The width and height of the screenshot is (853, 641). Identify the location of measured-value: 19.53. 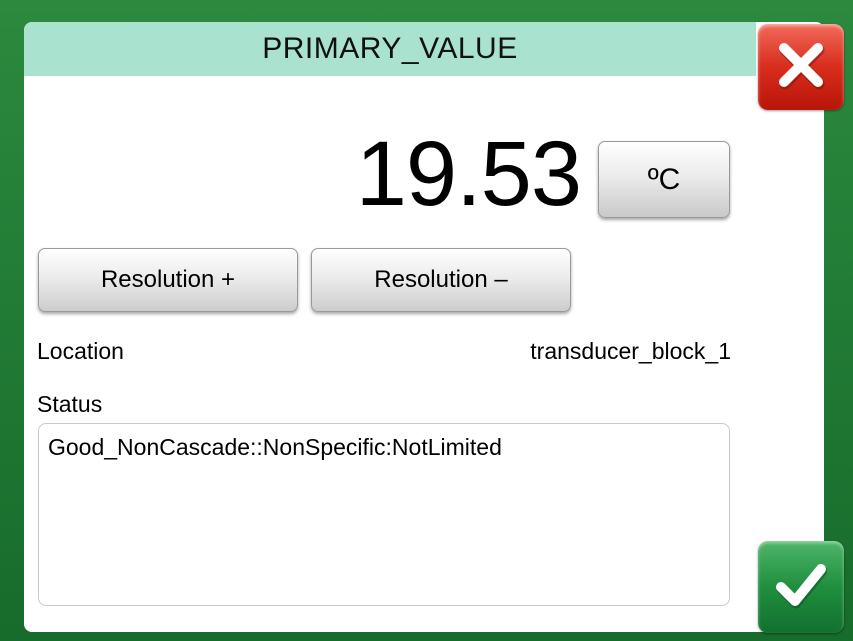
(468, 174).